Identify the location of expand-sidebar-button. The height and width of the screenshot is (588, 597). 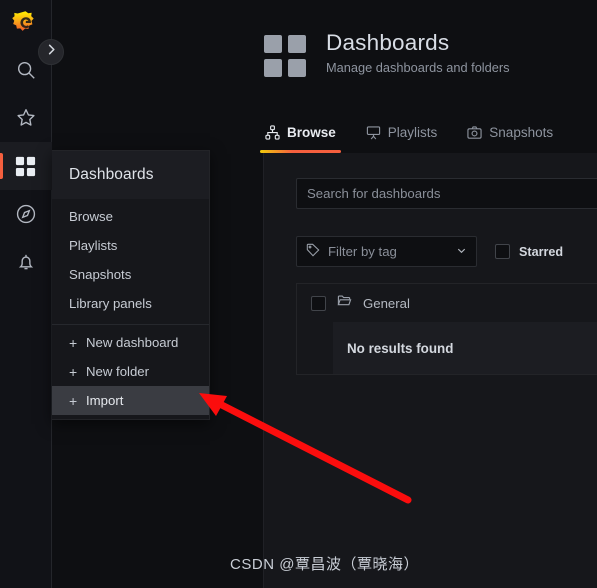
(51, 52).